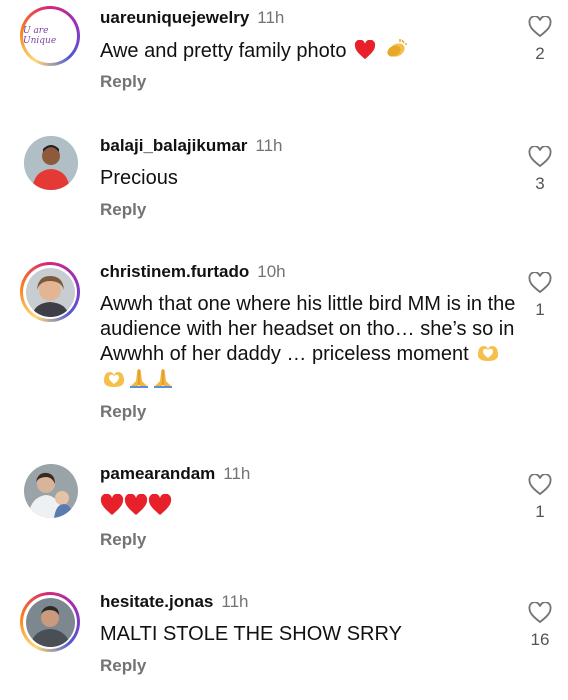 Image resolution: width=568 pixels, height=700 pixels. Describe the element at coordinates (540, 626) in the screenshot. I see `like-button: 16` at that location.